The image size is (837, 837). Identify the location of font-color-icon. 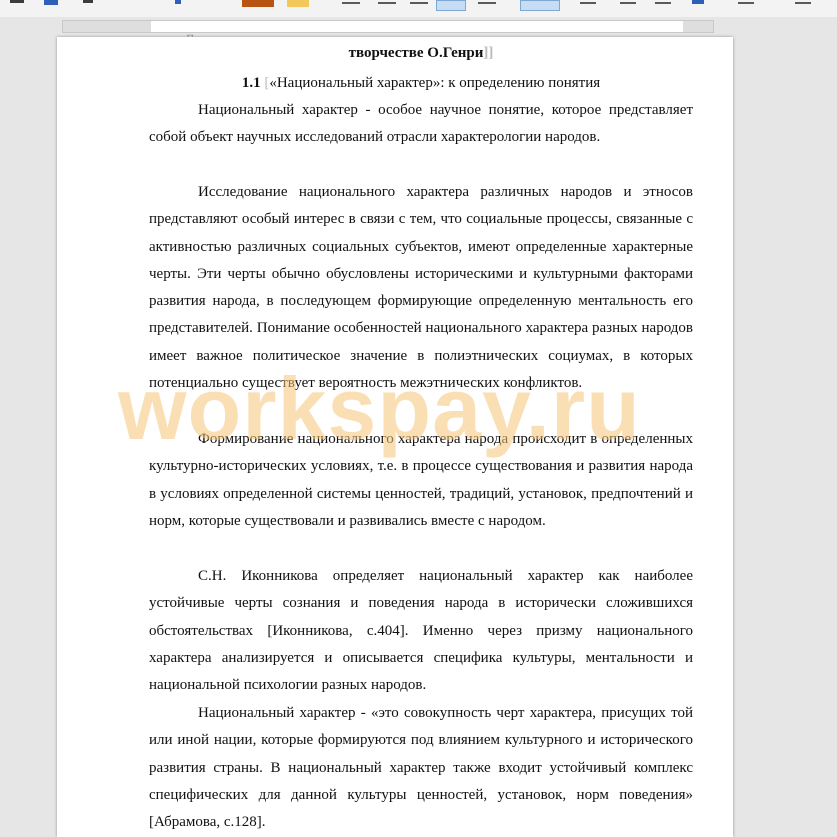
(17, 1).